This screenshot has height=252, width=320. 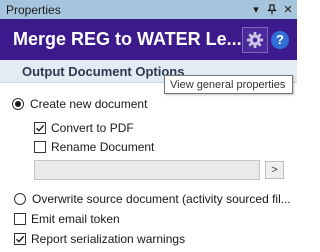 I want to click on pin-icon, so click(x=272, y=10).